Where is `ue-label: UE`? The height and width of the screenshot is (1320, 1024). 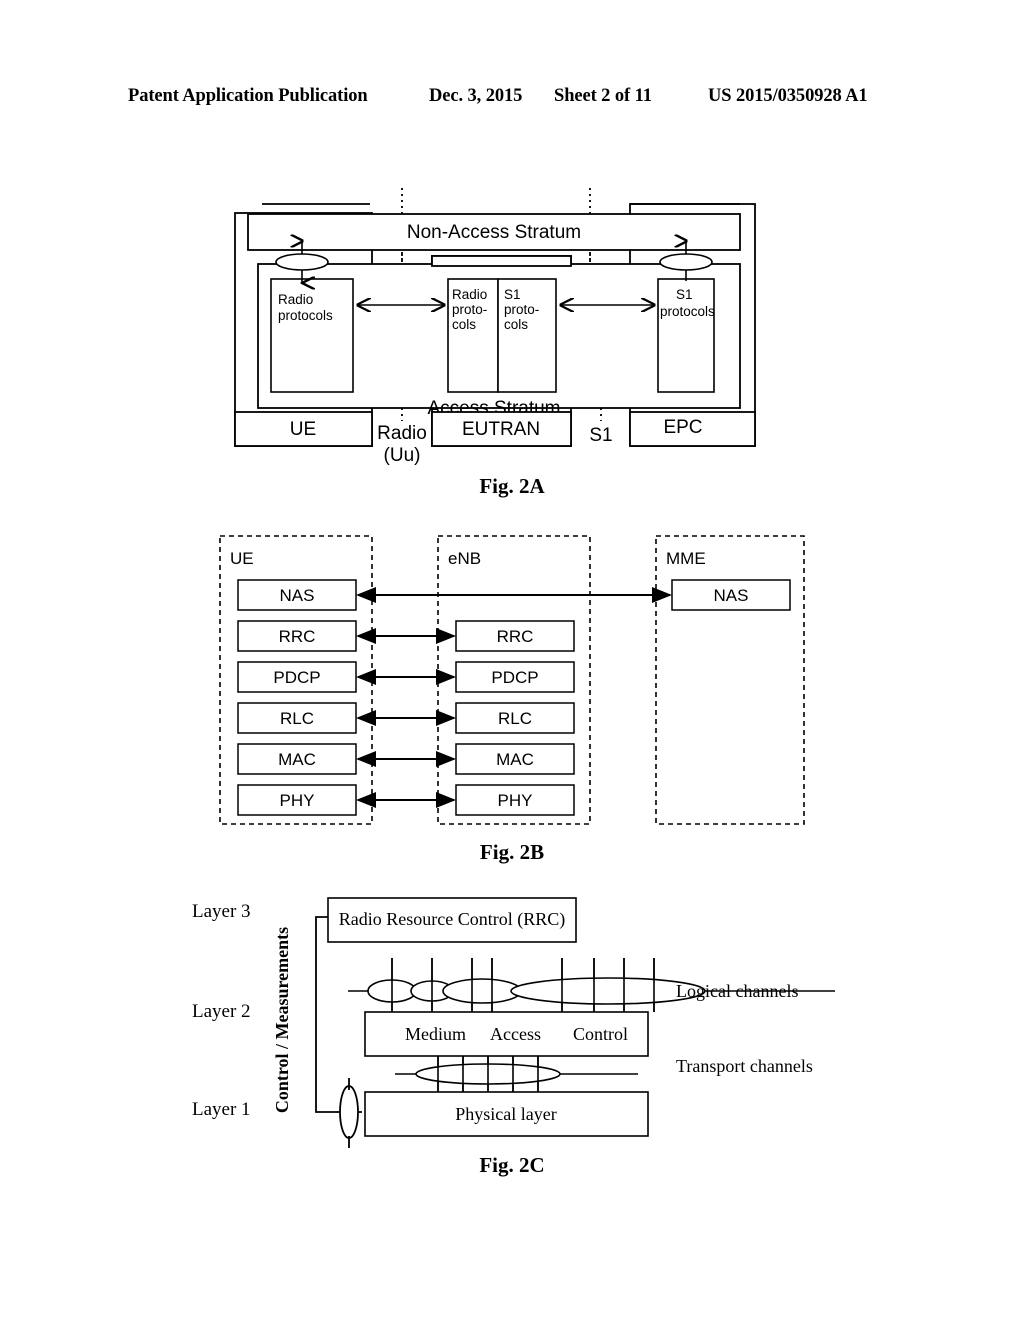
ue-label: UE is located at coordinates (303, 429).